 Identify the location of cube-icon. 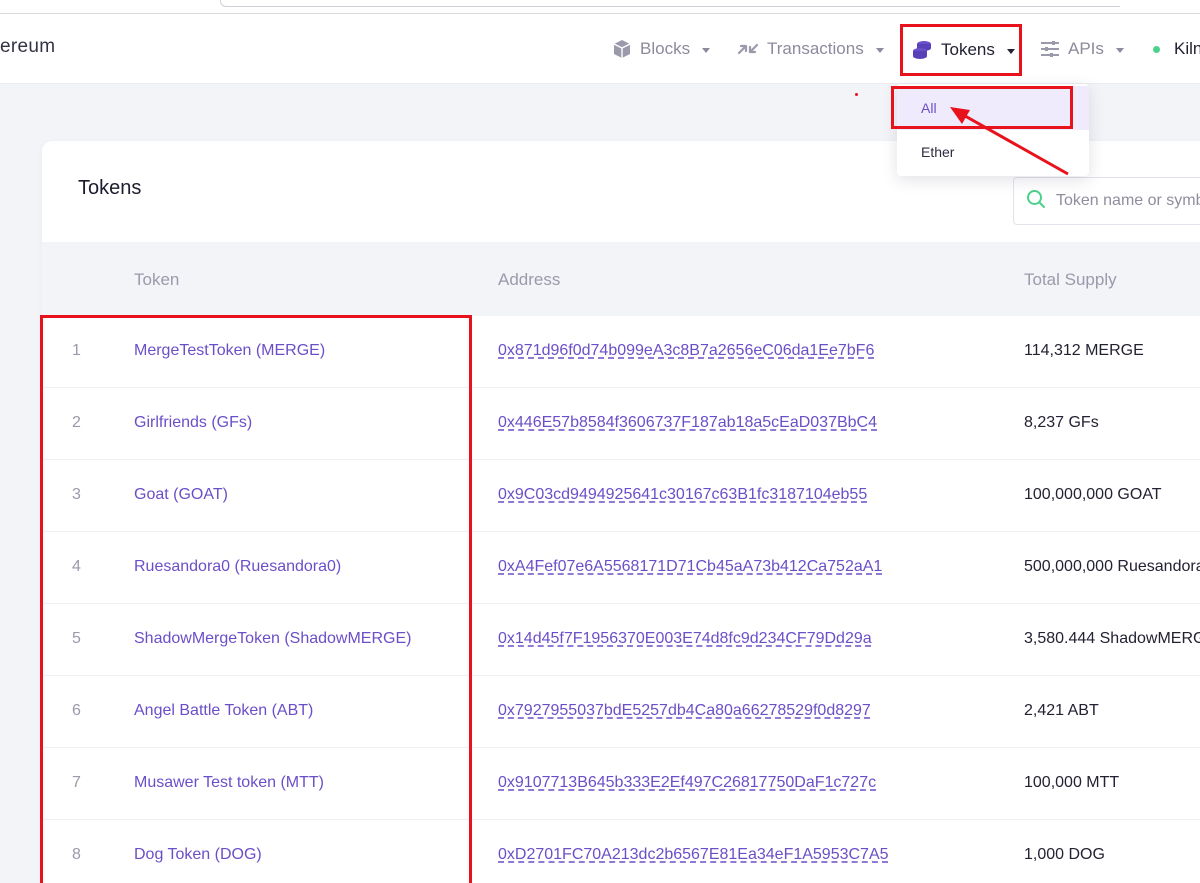
(622, 49).